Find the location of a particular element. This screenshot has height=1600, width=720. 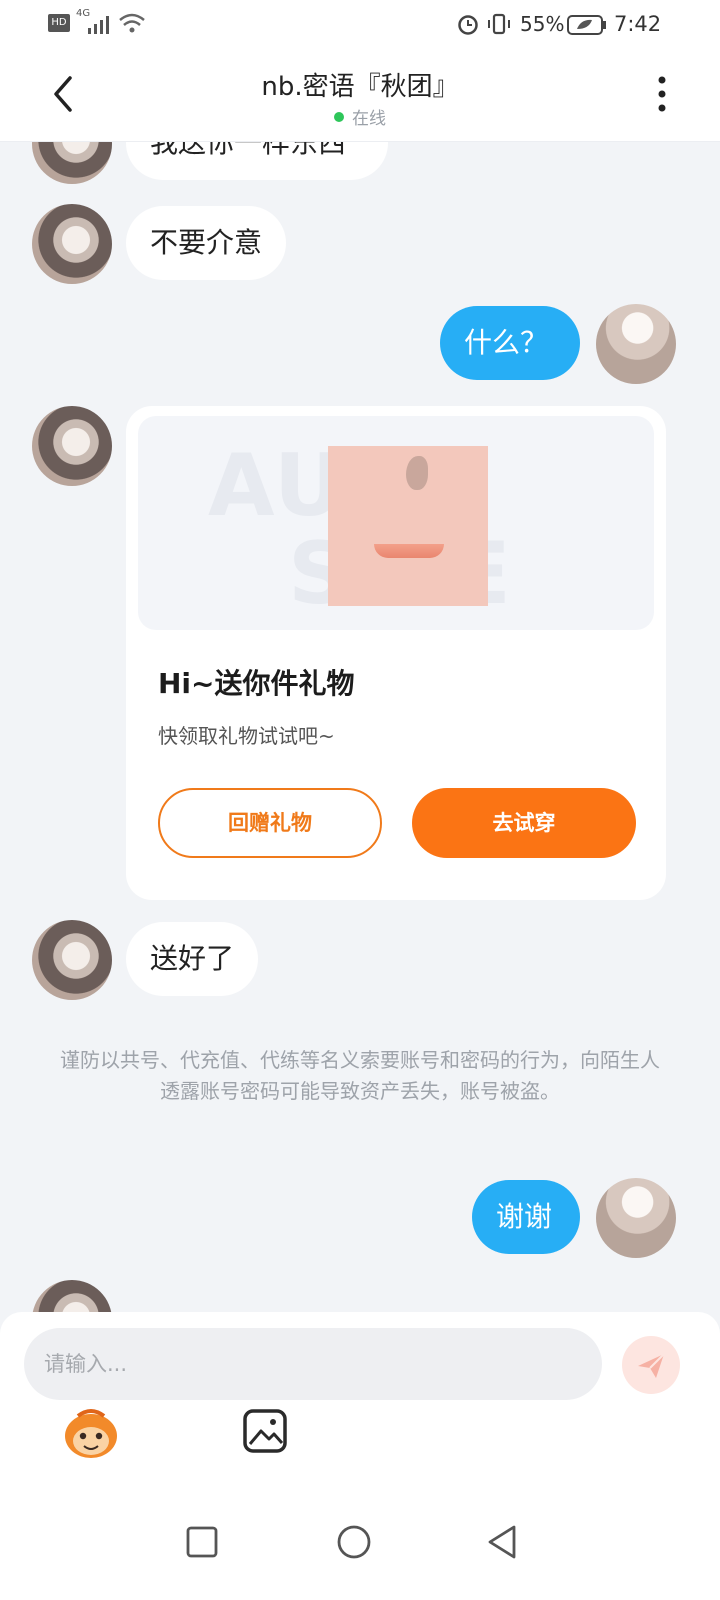

vibrate-icon is located at coordinates (499, 24).